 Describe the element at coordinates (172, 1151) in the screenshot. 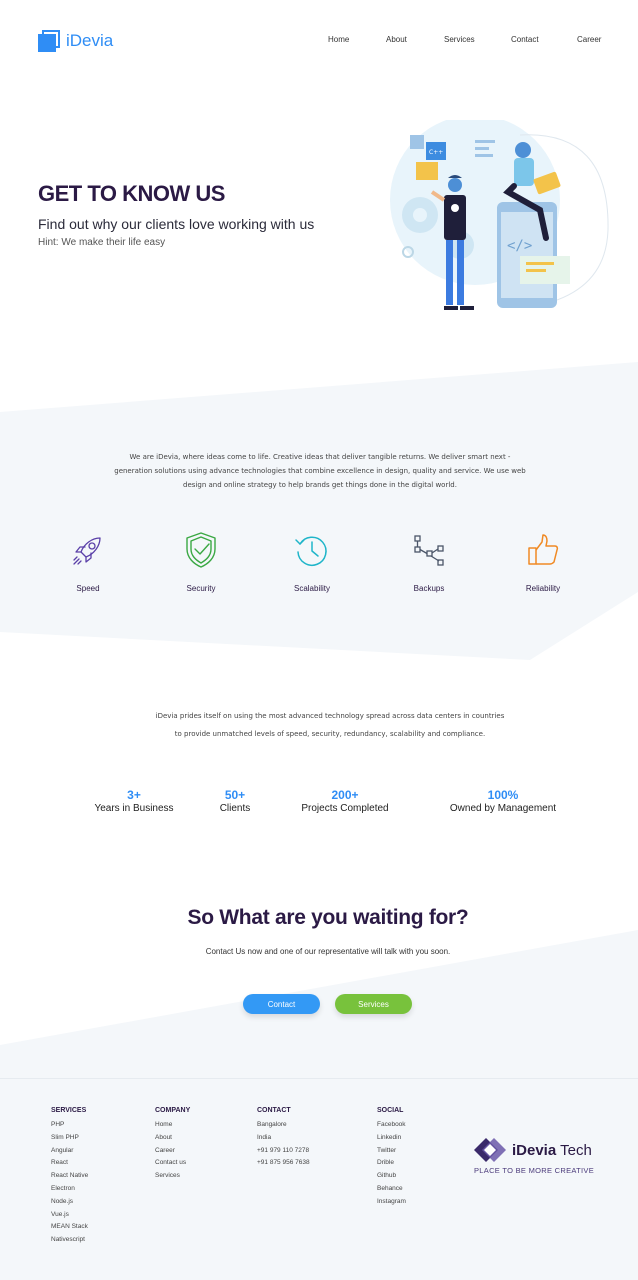

I see `footer-link: Career` at that location.